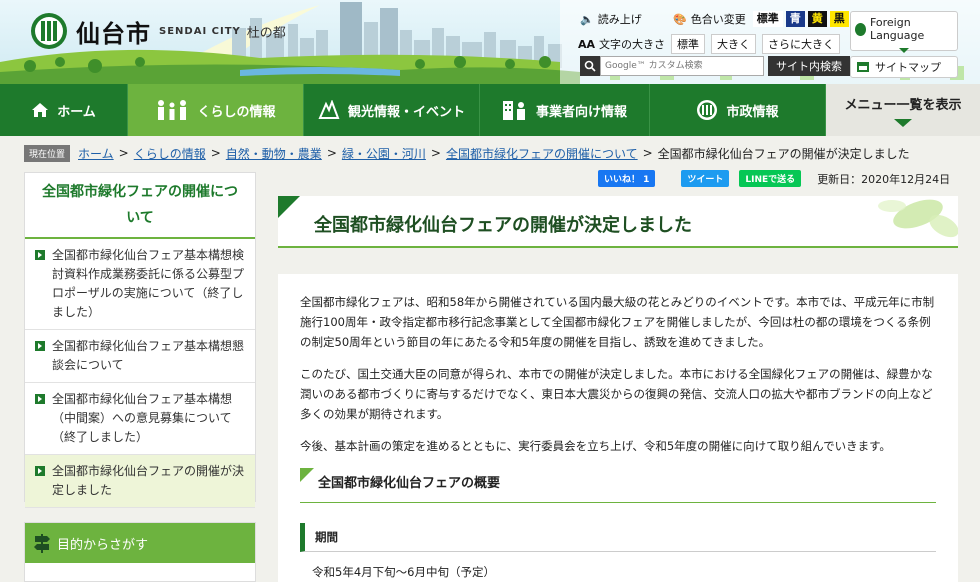 This screenshot has width=980, height=582. Describe the element at coordinates (619, 19) in the screenshot. I see `read-aloud-label: 読み上げ` at that location.